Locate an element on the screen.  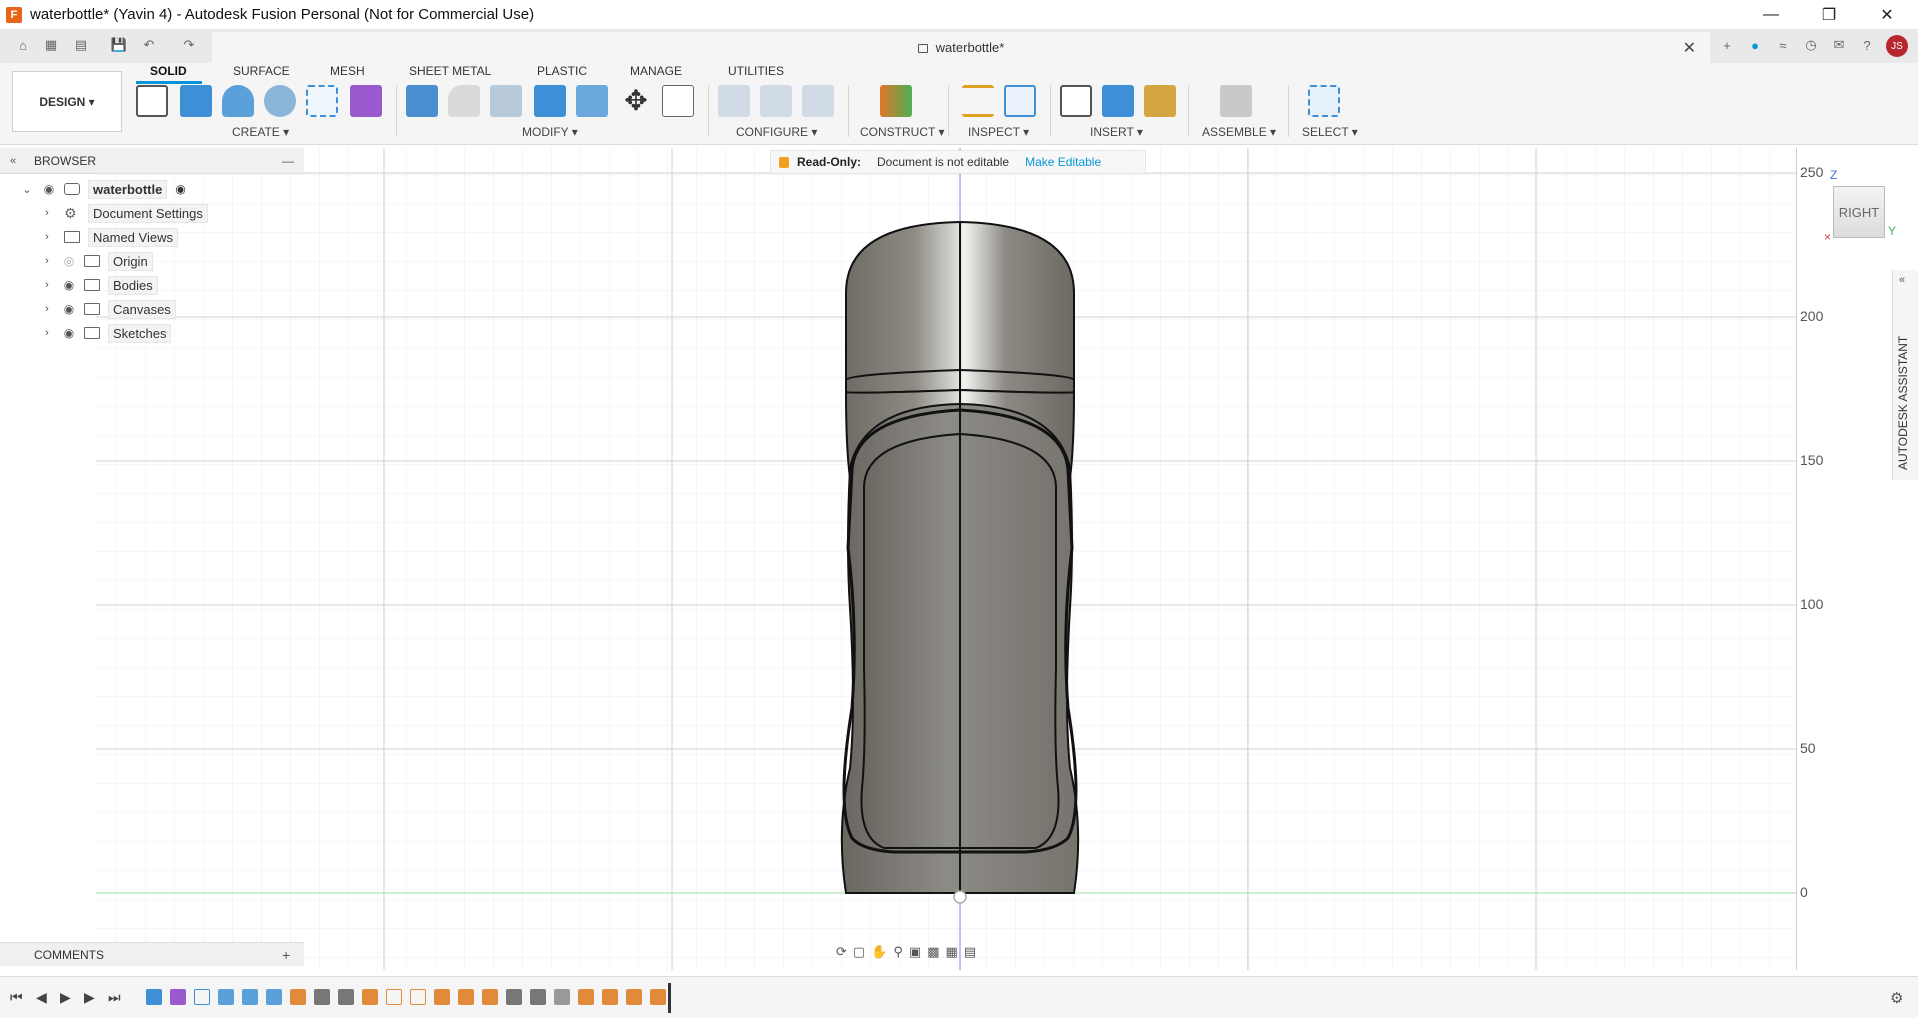
collapse-panel-icon: « is located at coordinates (13, 161).